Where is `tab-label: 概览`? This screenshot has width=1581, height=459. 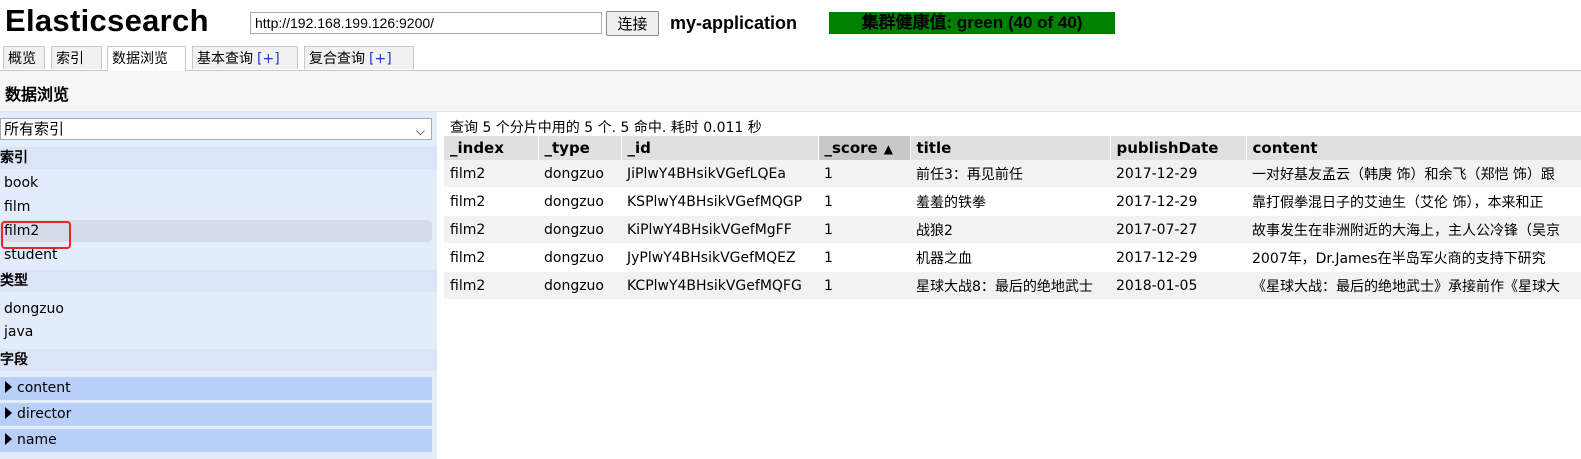 tab-label: 概览 is located at coordinates (22, 59).